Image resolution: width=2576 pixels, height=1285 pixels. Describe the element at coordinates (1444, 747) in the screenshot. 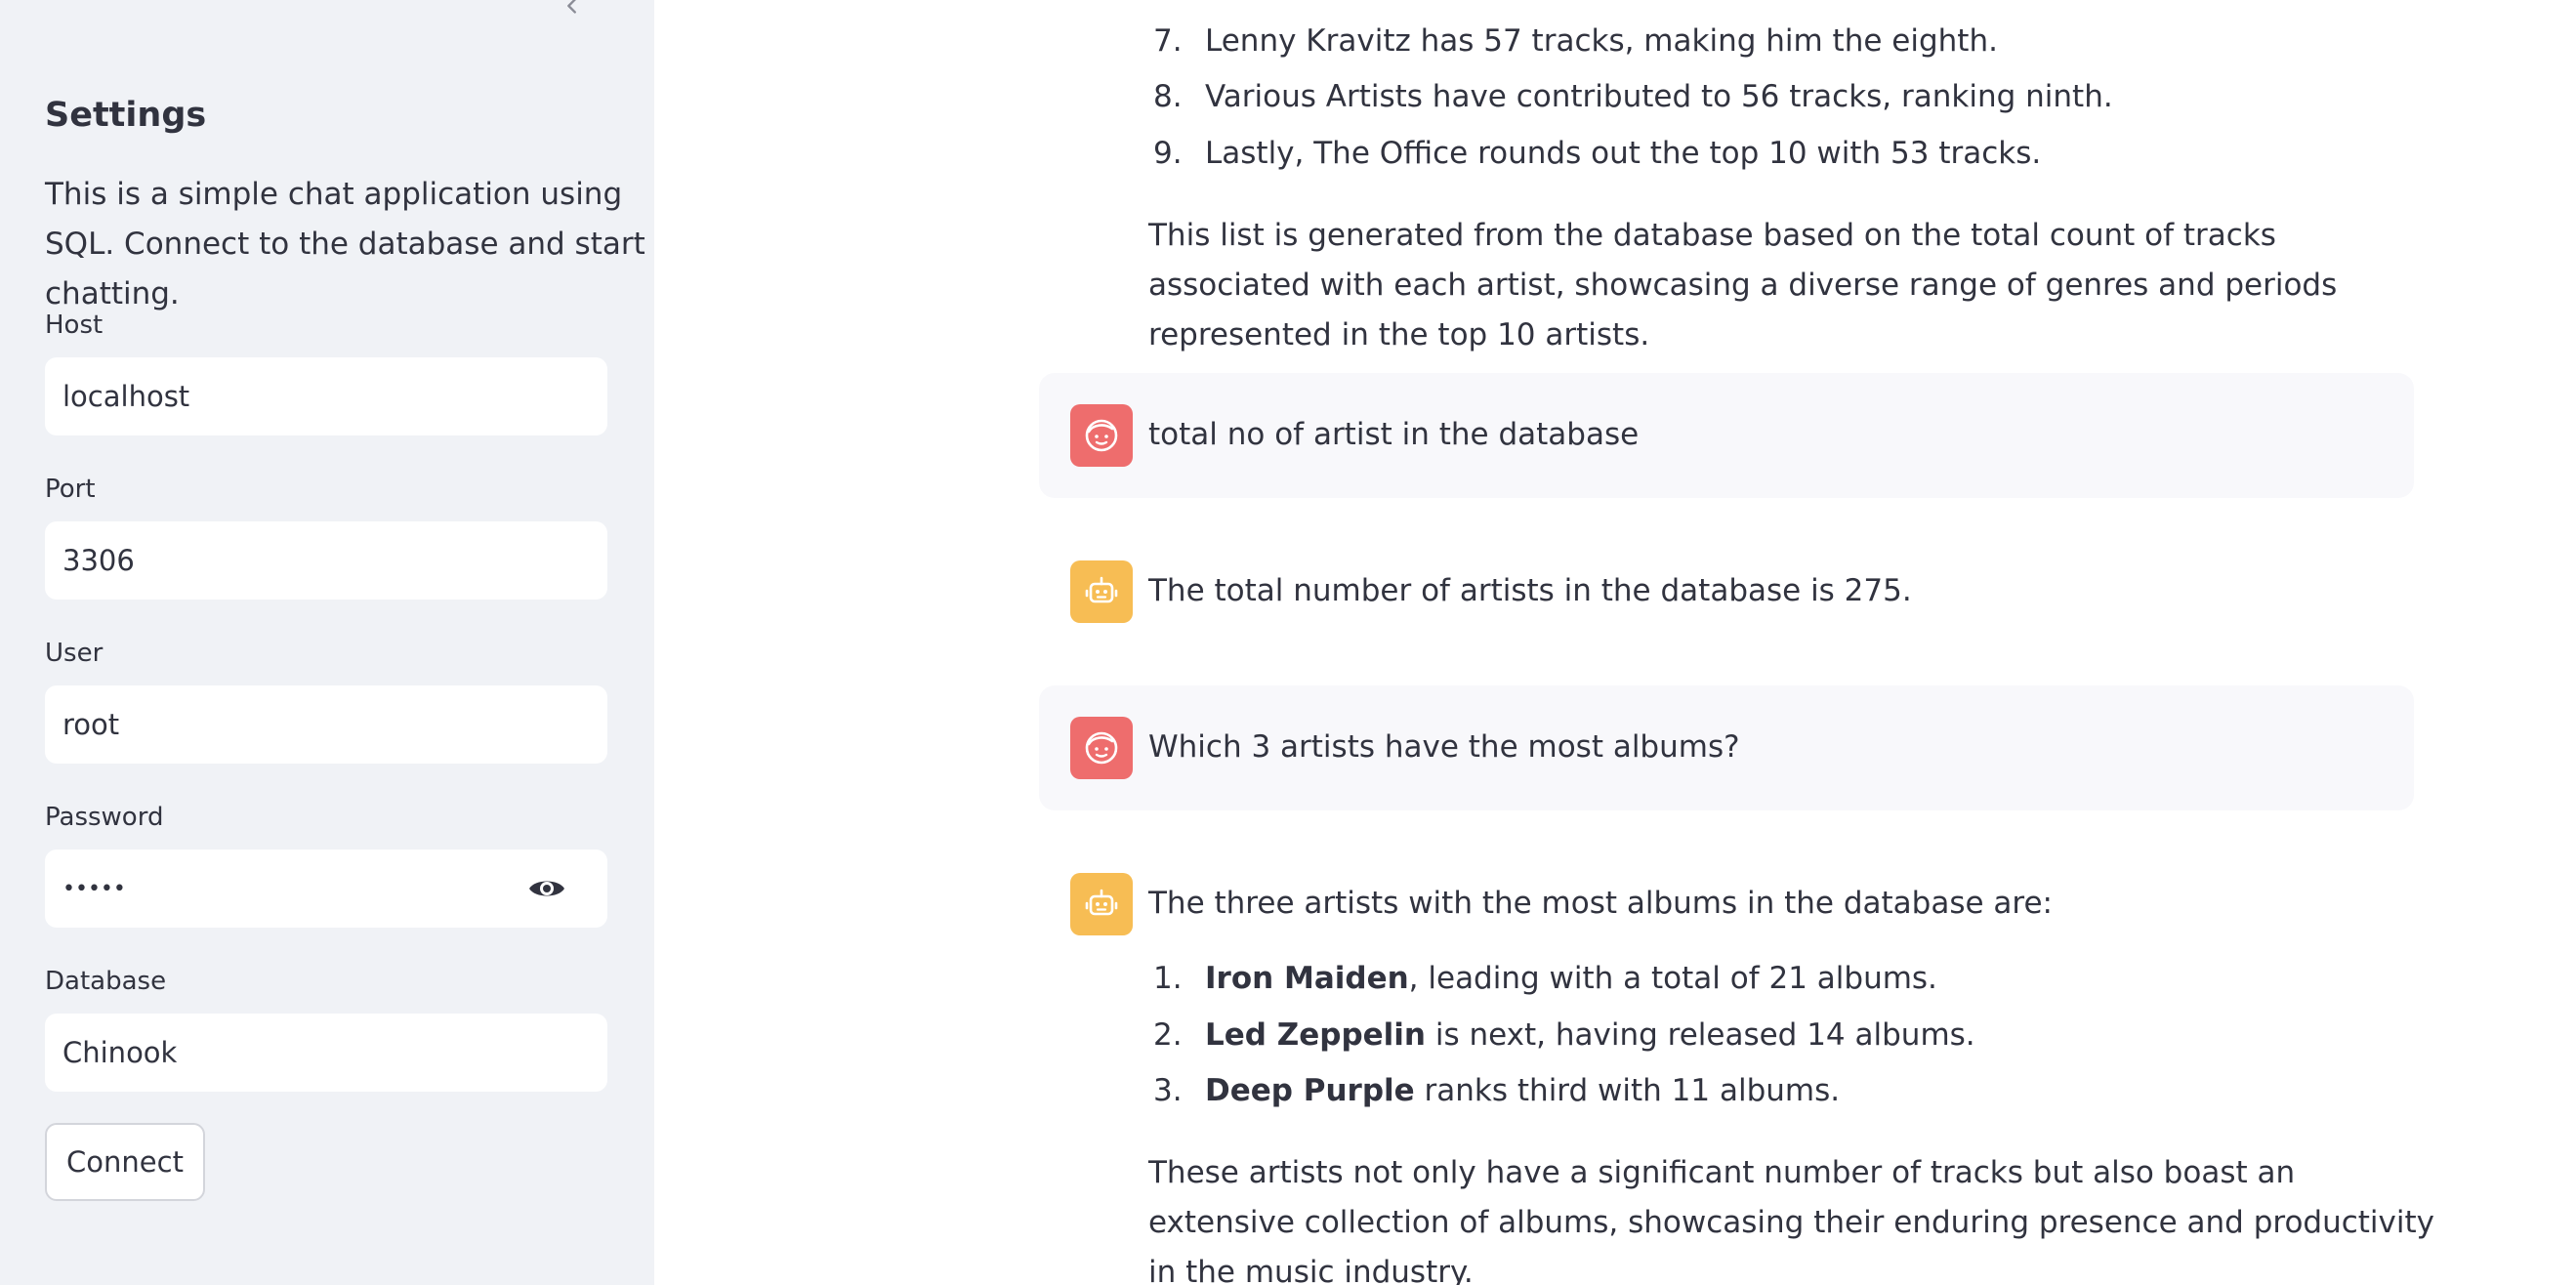

I see `user-message-text: Which 3 artists have the most albums?` at that location.